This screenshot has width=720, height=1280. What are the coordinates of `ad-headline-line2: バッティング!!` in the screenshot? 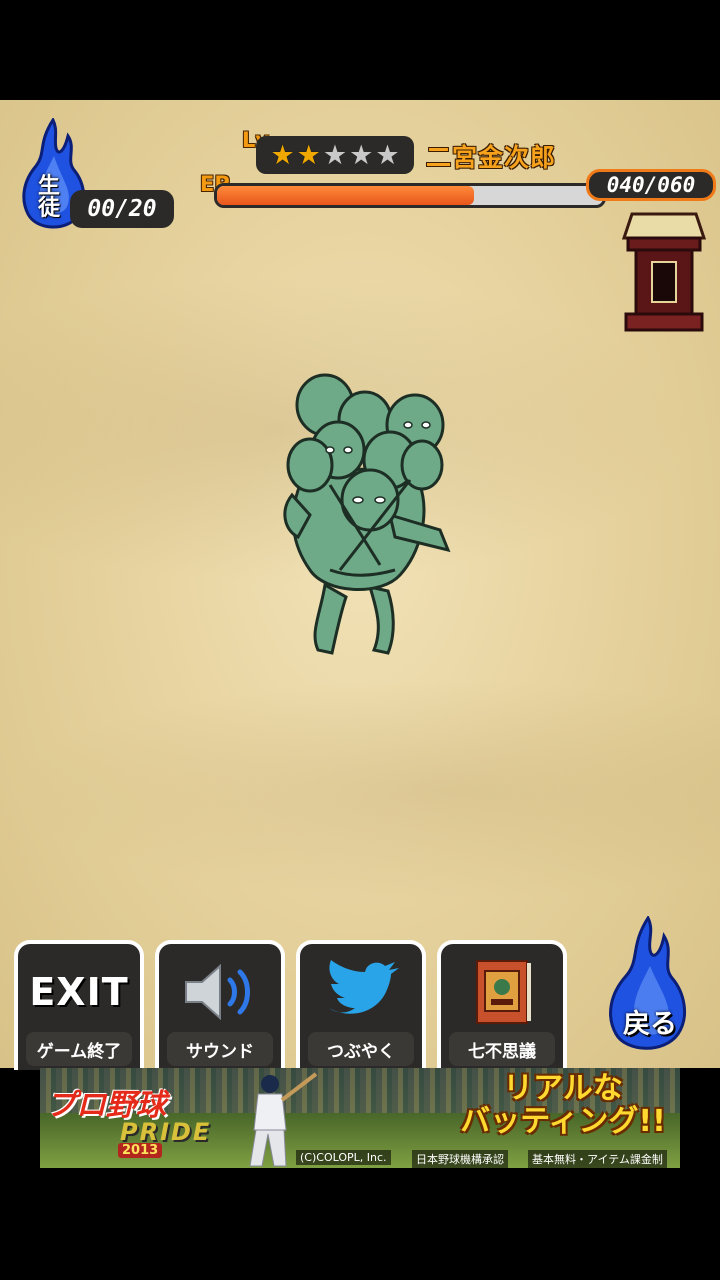 It's located at (563, 1121).